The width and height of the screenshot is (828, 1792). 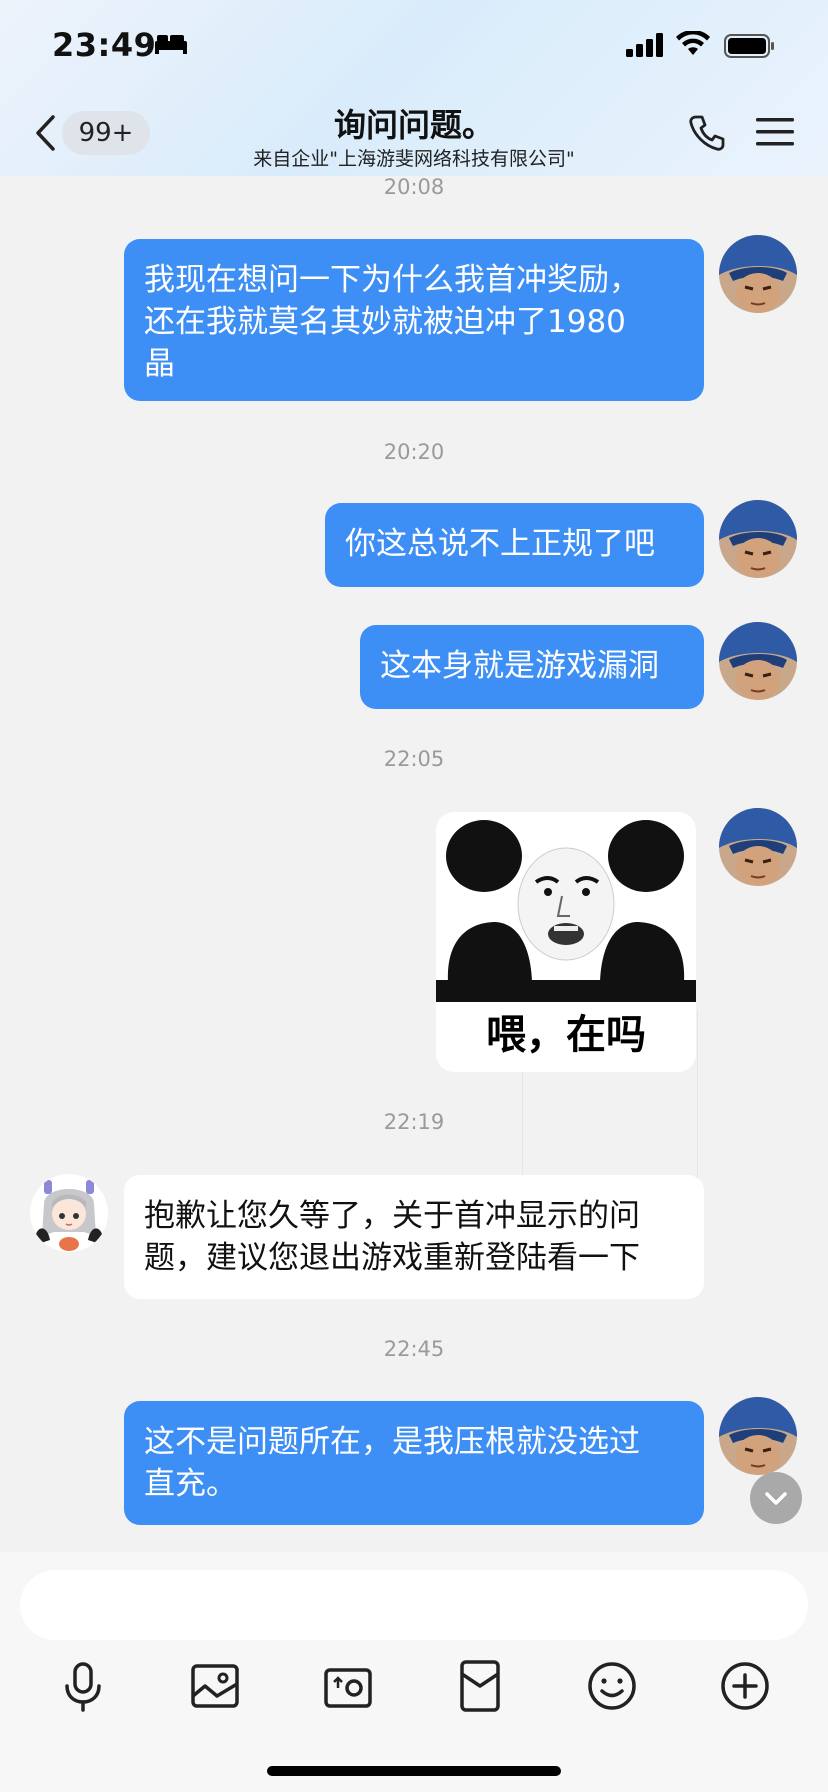 I want to click on microphone-icon, so click(x=83, y=1686).